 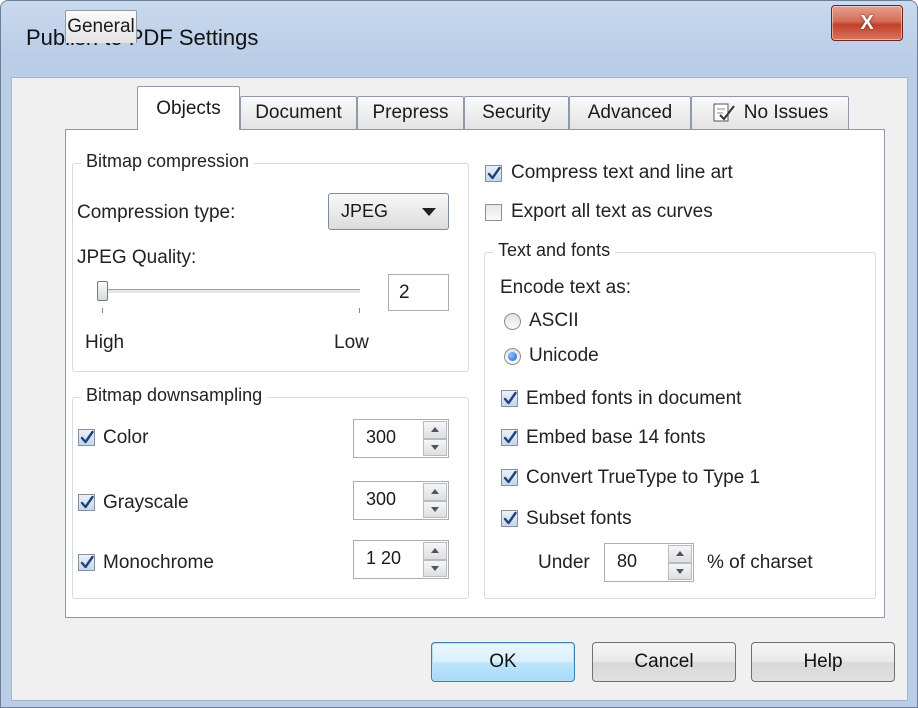 What do you see at coordinates (365, 211) in the screenshot?
I see `compression-type-value: JPEG` at bounding box center [365, 211].